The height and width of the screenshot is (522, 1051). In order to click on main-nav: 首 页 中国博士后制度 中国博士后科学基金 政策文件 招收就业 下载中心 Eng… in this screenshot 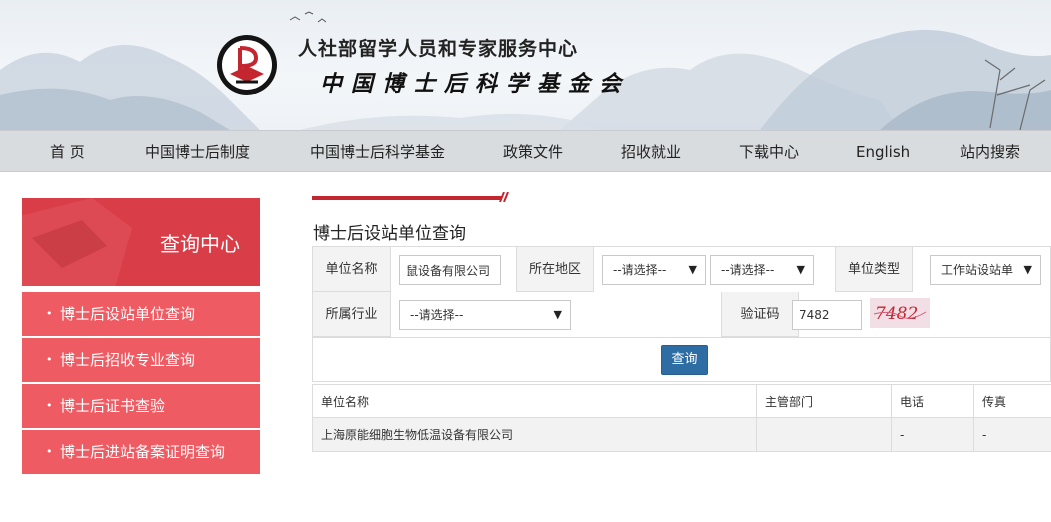, I will do `click(525, 151)`.